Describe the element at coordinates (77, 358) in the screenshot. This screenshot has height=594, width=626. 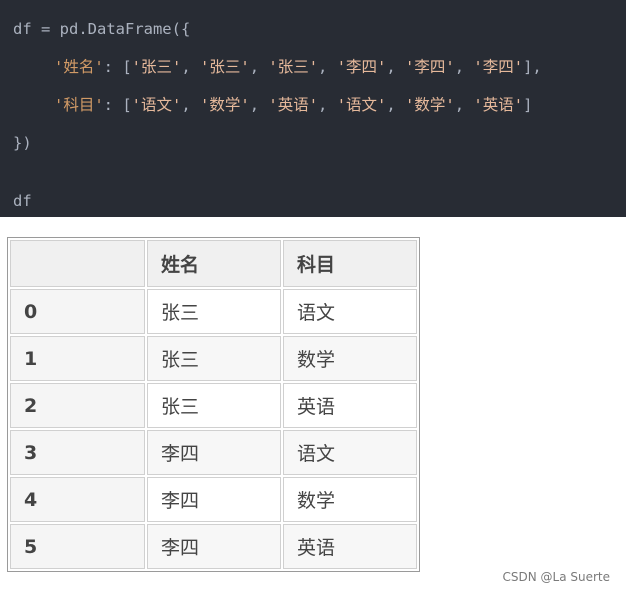
I see `row-index: 1` at that location.